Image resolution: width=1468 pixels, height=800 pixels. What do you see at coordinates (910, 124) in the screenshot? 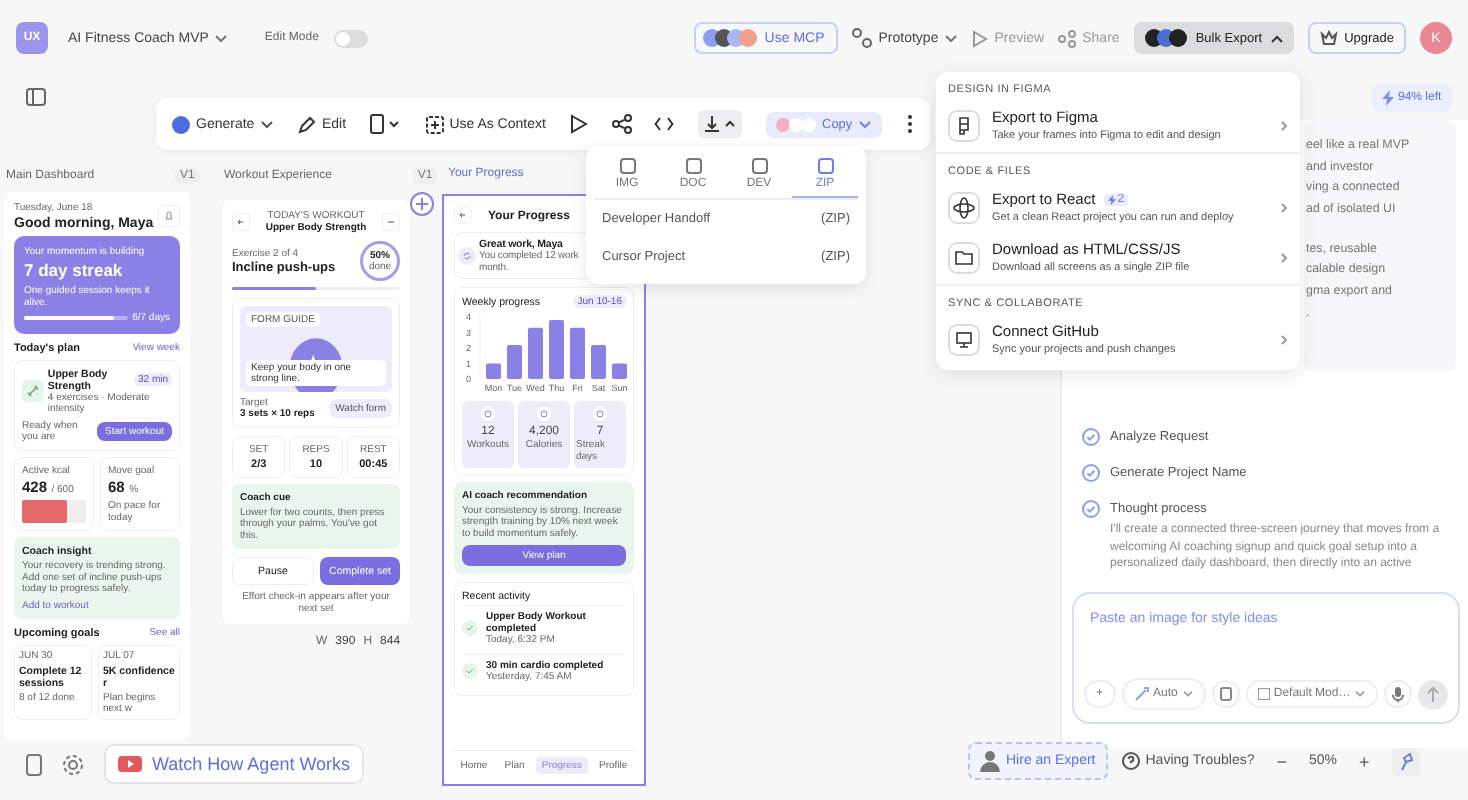
I see `more-icon` at bounding box center [910, 124].